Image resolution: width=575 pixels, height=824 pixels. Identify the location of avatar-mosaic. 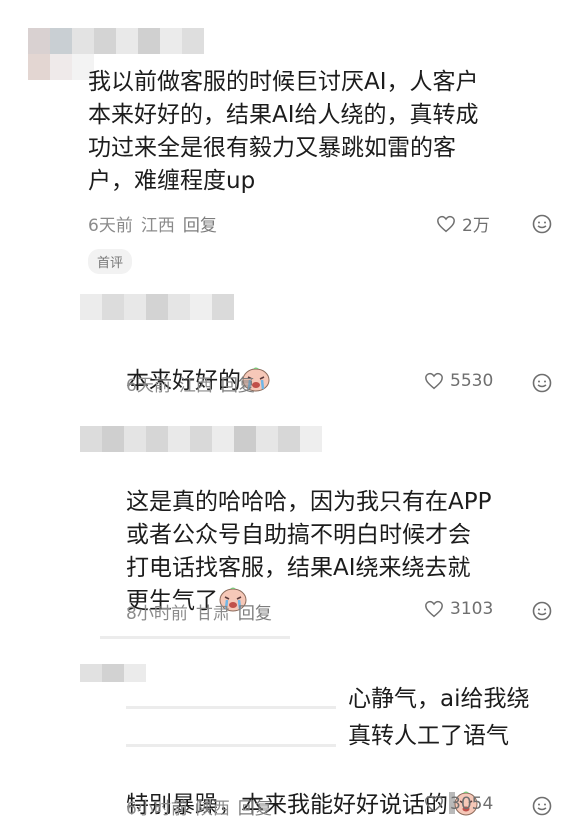
(61, 67).